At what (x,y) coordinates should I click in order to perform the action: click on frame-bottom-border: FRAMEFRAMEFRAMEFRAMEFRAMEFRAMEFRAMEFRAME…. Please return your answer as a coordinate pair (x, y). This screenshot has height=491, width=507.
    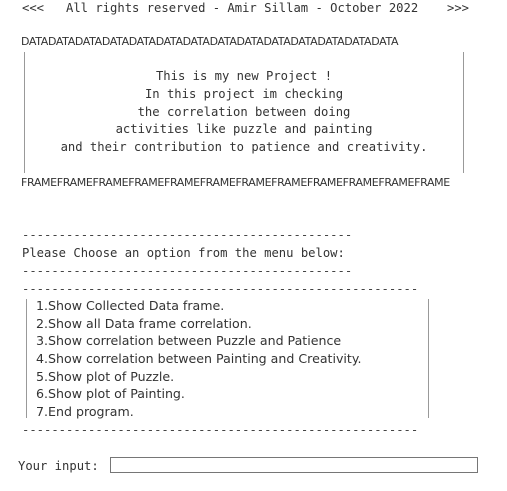
    Looking at the image, I should click on (235, 182).